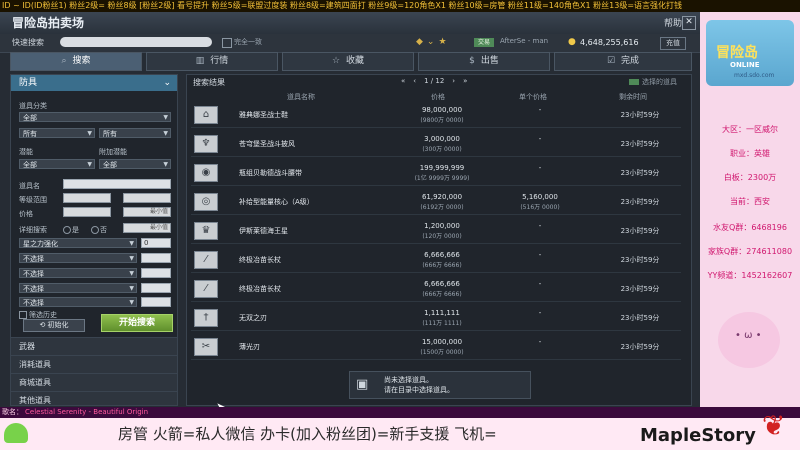 The width and height of the screenshot is (800, 450). What do you see at coordinates (465, 81) in the screenshot?
I see `last-page-button: »` at bounding box center [465, 81].